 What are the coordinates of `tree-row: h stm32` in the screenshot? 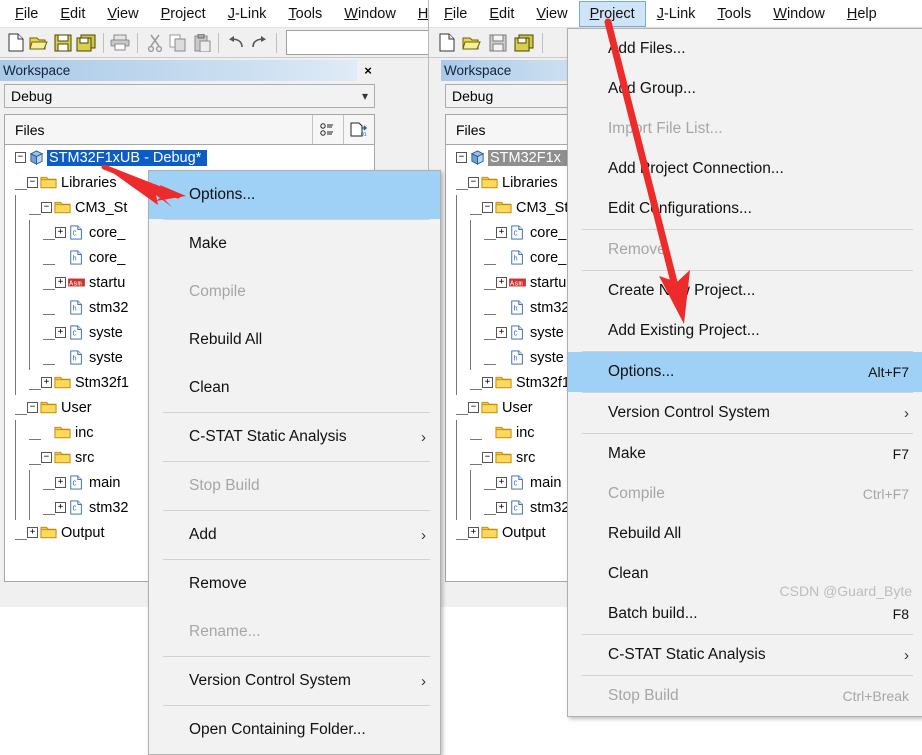 It's located at (508, 307).